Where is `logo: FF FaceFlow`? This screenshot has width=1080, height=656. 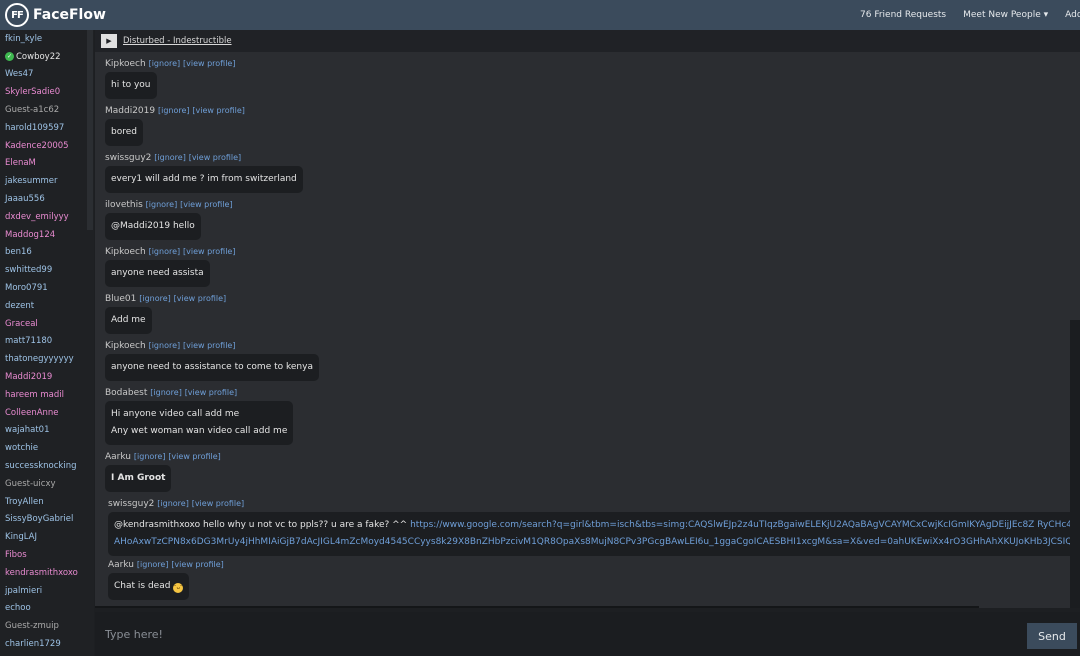
logo: FF FaceFlow is located at coordinates (55, 15).